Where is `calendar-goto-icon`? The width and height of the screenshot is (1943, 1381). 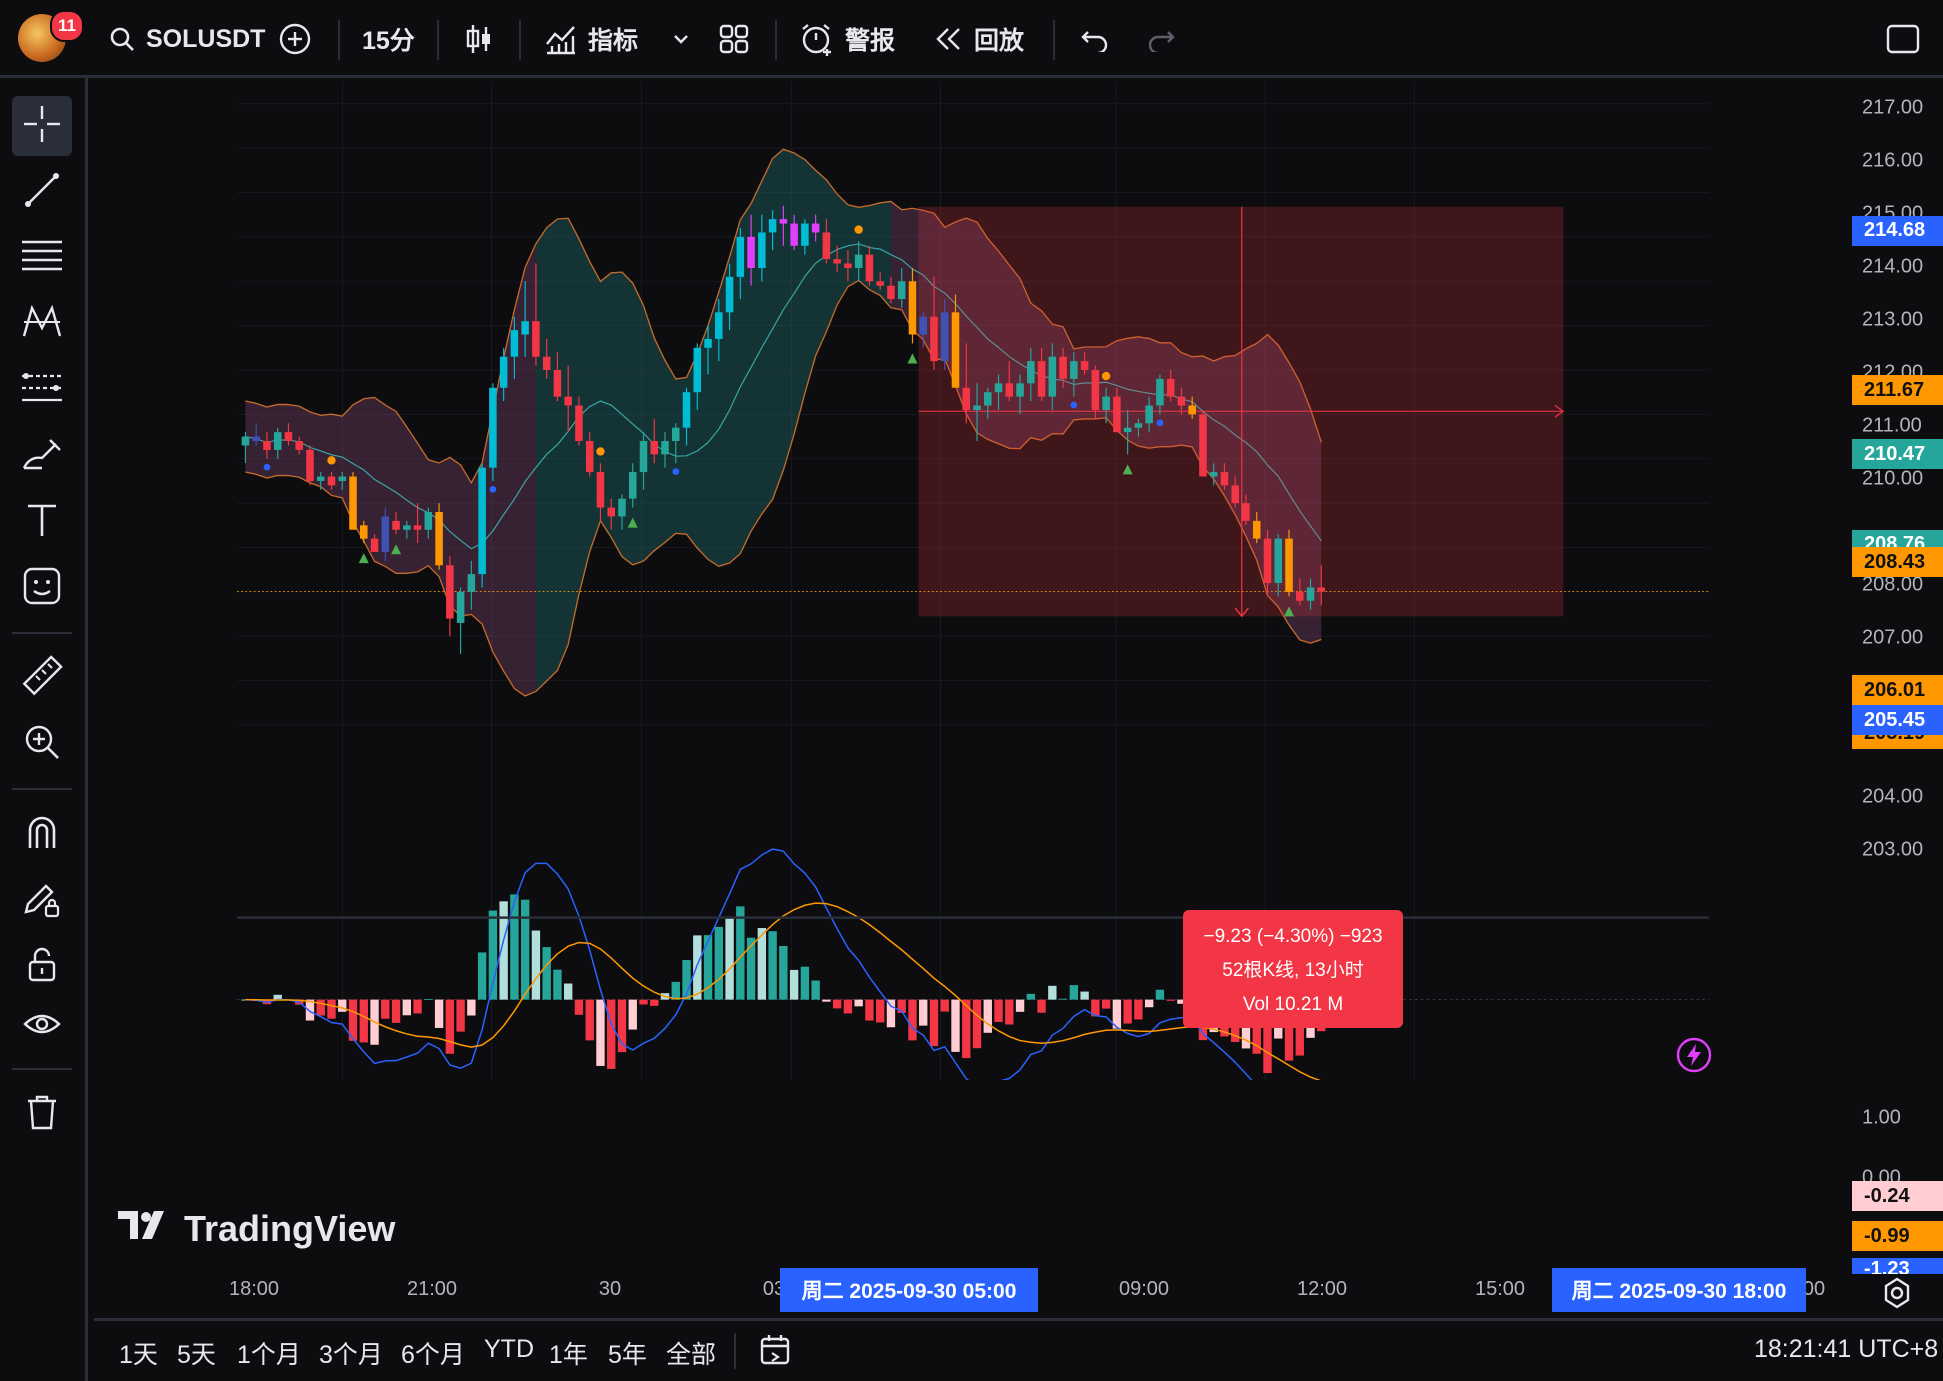 calendar-goto-icon is located at coordinates (776, 1354).